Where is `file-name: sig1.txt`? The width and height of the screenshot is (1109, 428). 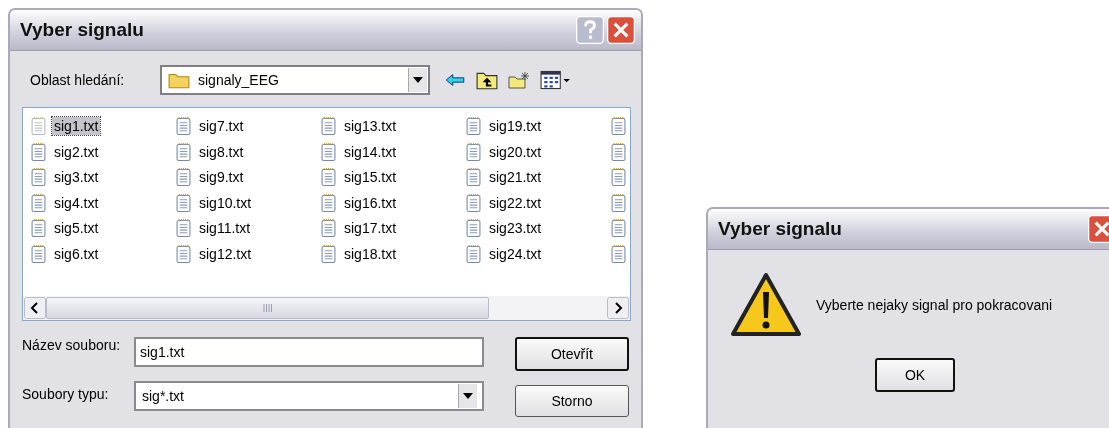
file-name: sig1.txt is located at coordinates (76, 126).